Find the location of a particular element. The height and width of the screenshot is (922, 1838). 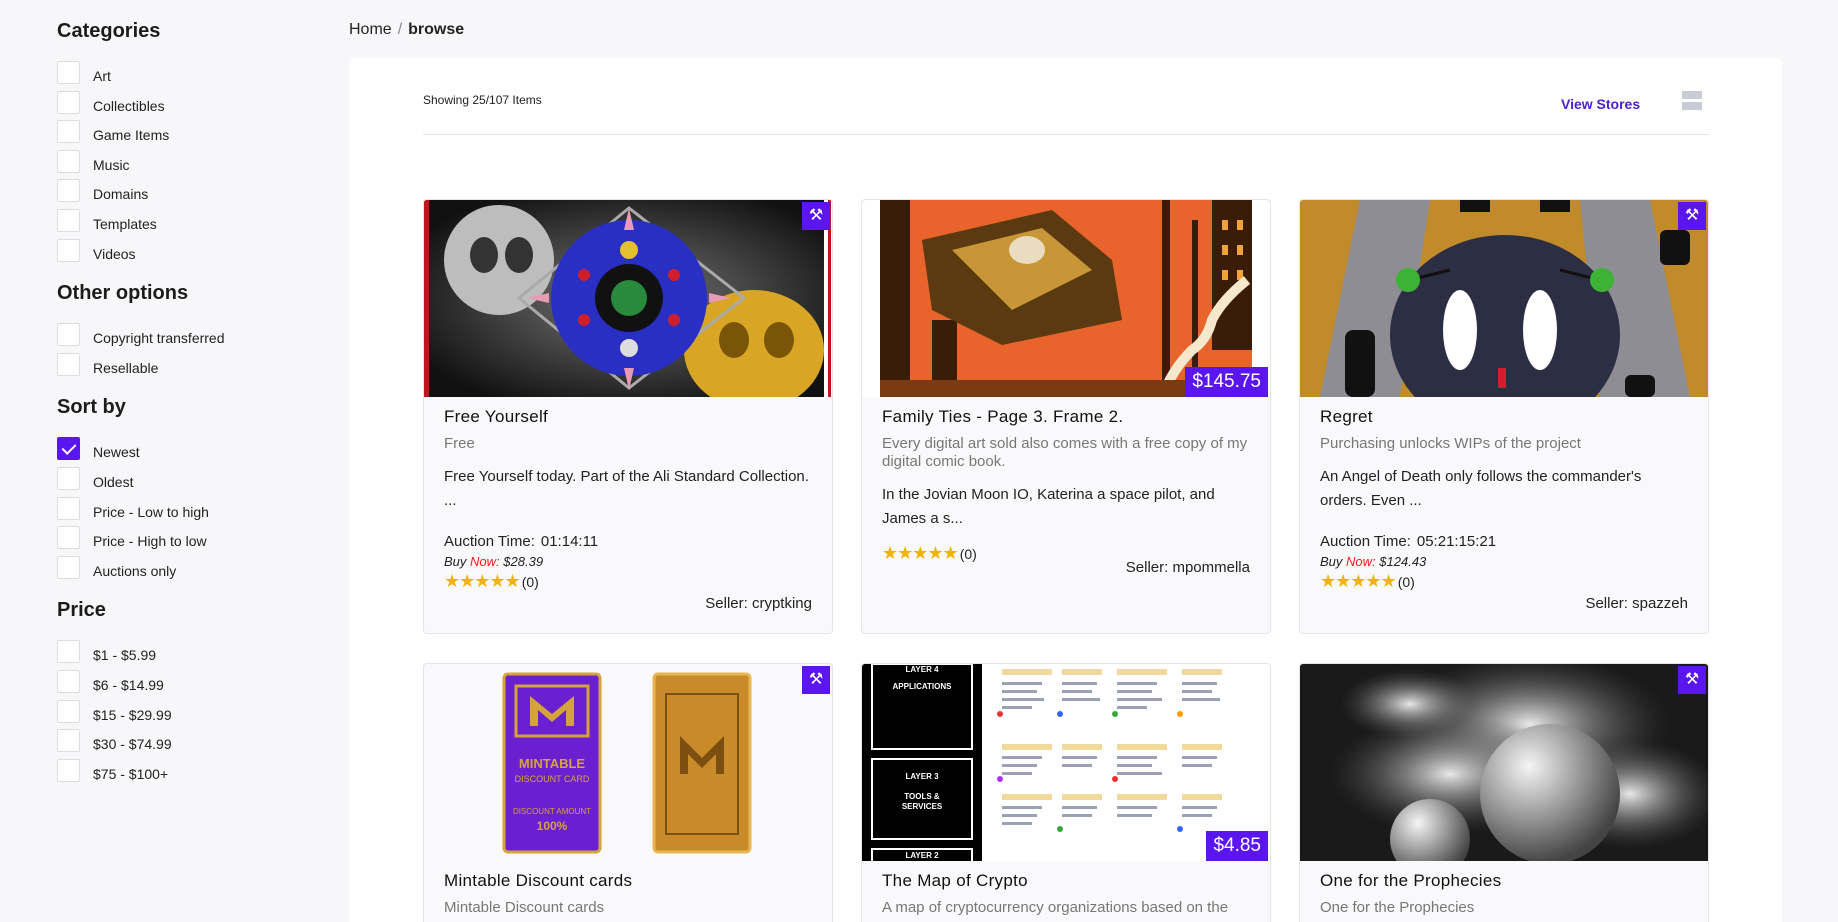

breadcrumb-current: browse is located at coordinates (436, 29).